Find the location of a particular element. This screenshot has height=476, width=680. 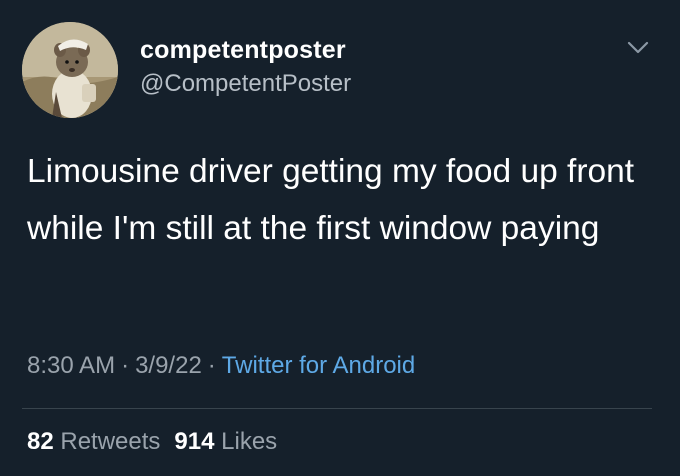

user-handle: @CompetentPoster is located at coordinates (245, 84).